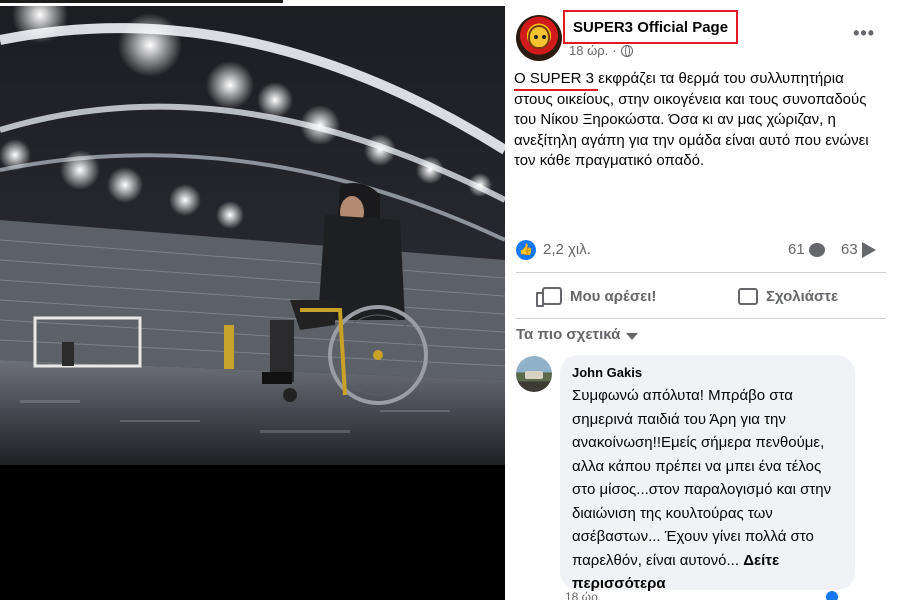 The width and height of the screenshot is (900, 600). Describe the element at coordinates (849, 249) in the screenshot. I see `share-count-value: 63` at that location.